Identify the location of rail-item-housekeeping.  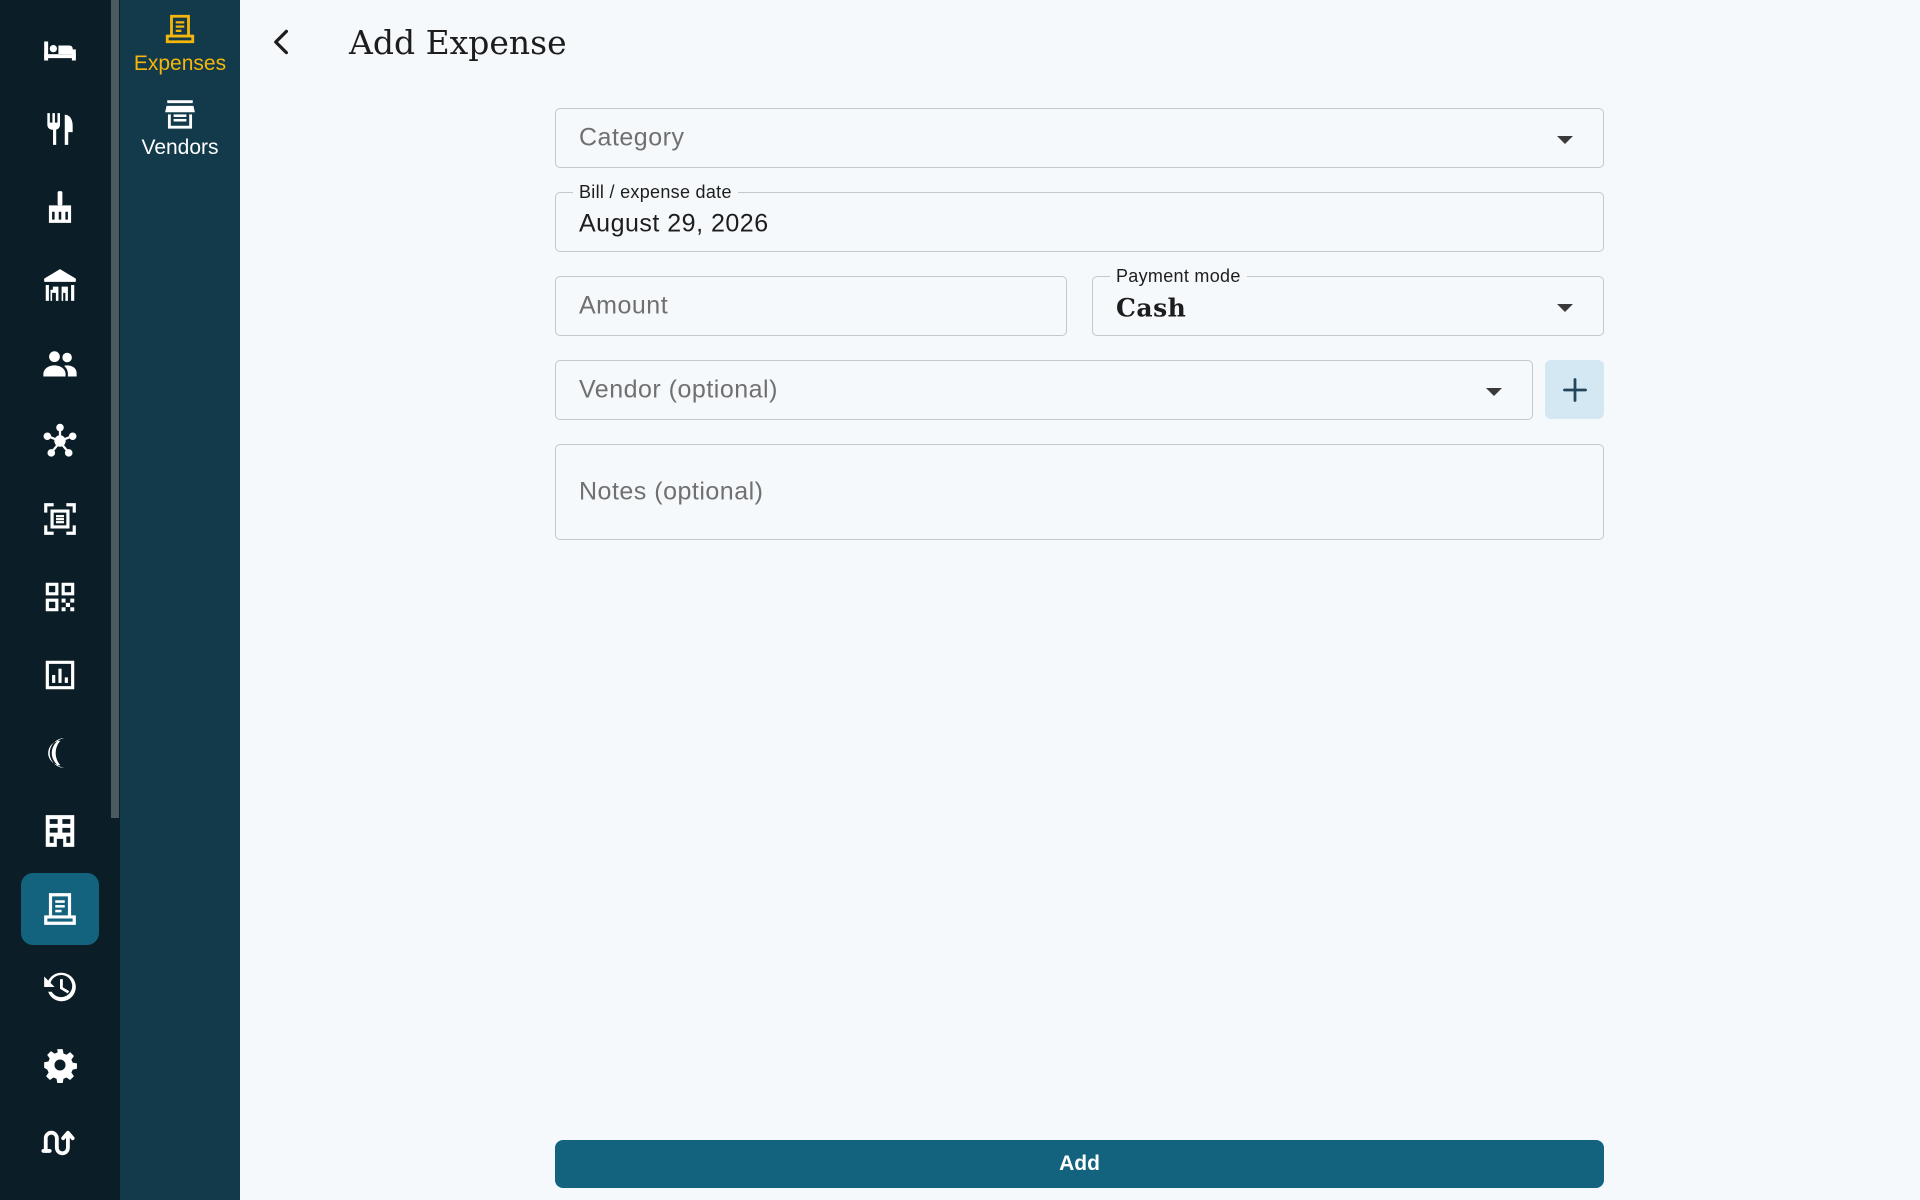
(60, 207).